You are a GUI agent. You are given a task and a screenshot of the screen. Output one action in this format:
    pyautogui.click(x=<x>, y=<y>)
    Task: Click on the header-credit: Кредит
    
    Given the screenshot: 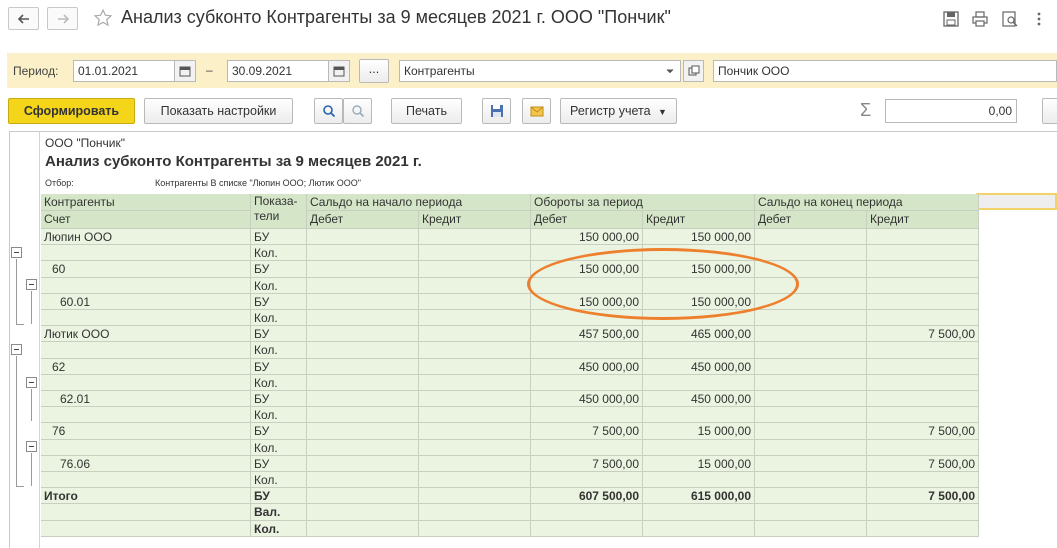 What is the action you would take?
    pyautogui.click(x=475, y=220)
    